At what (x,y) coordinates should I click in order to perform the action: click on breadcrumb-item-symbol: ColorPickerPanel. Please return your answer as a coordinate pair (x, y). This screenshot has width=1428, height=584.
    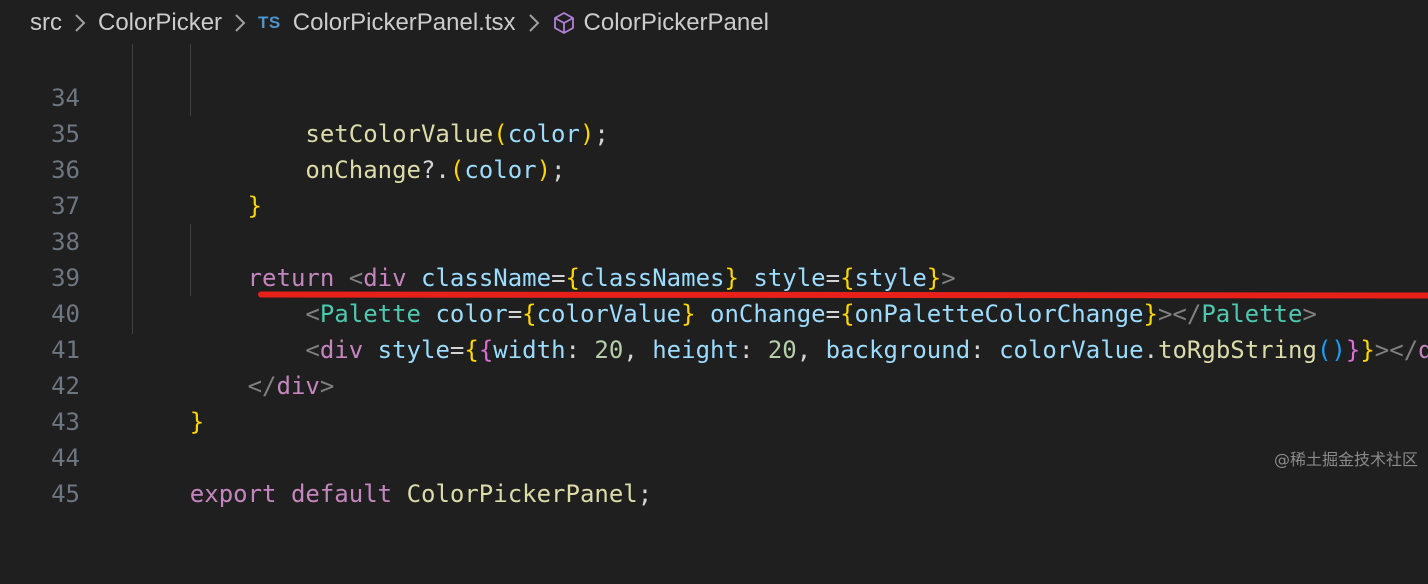
    Looking at the image, I should click on (676, 23).